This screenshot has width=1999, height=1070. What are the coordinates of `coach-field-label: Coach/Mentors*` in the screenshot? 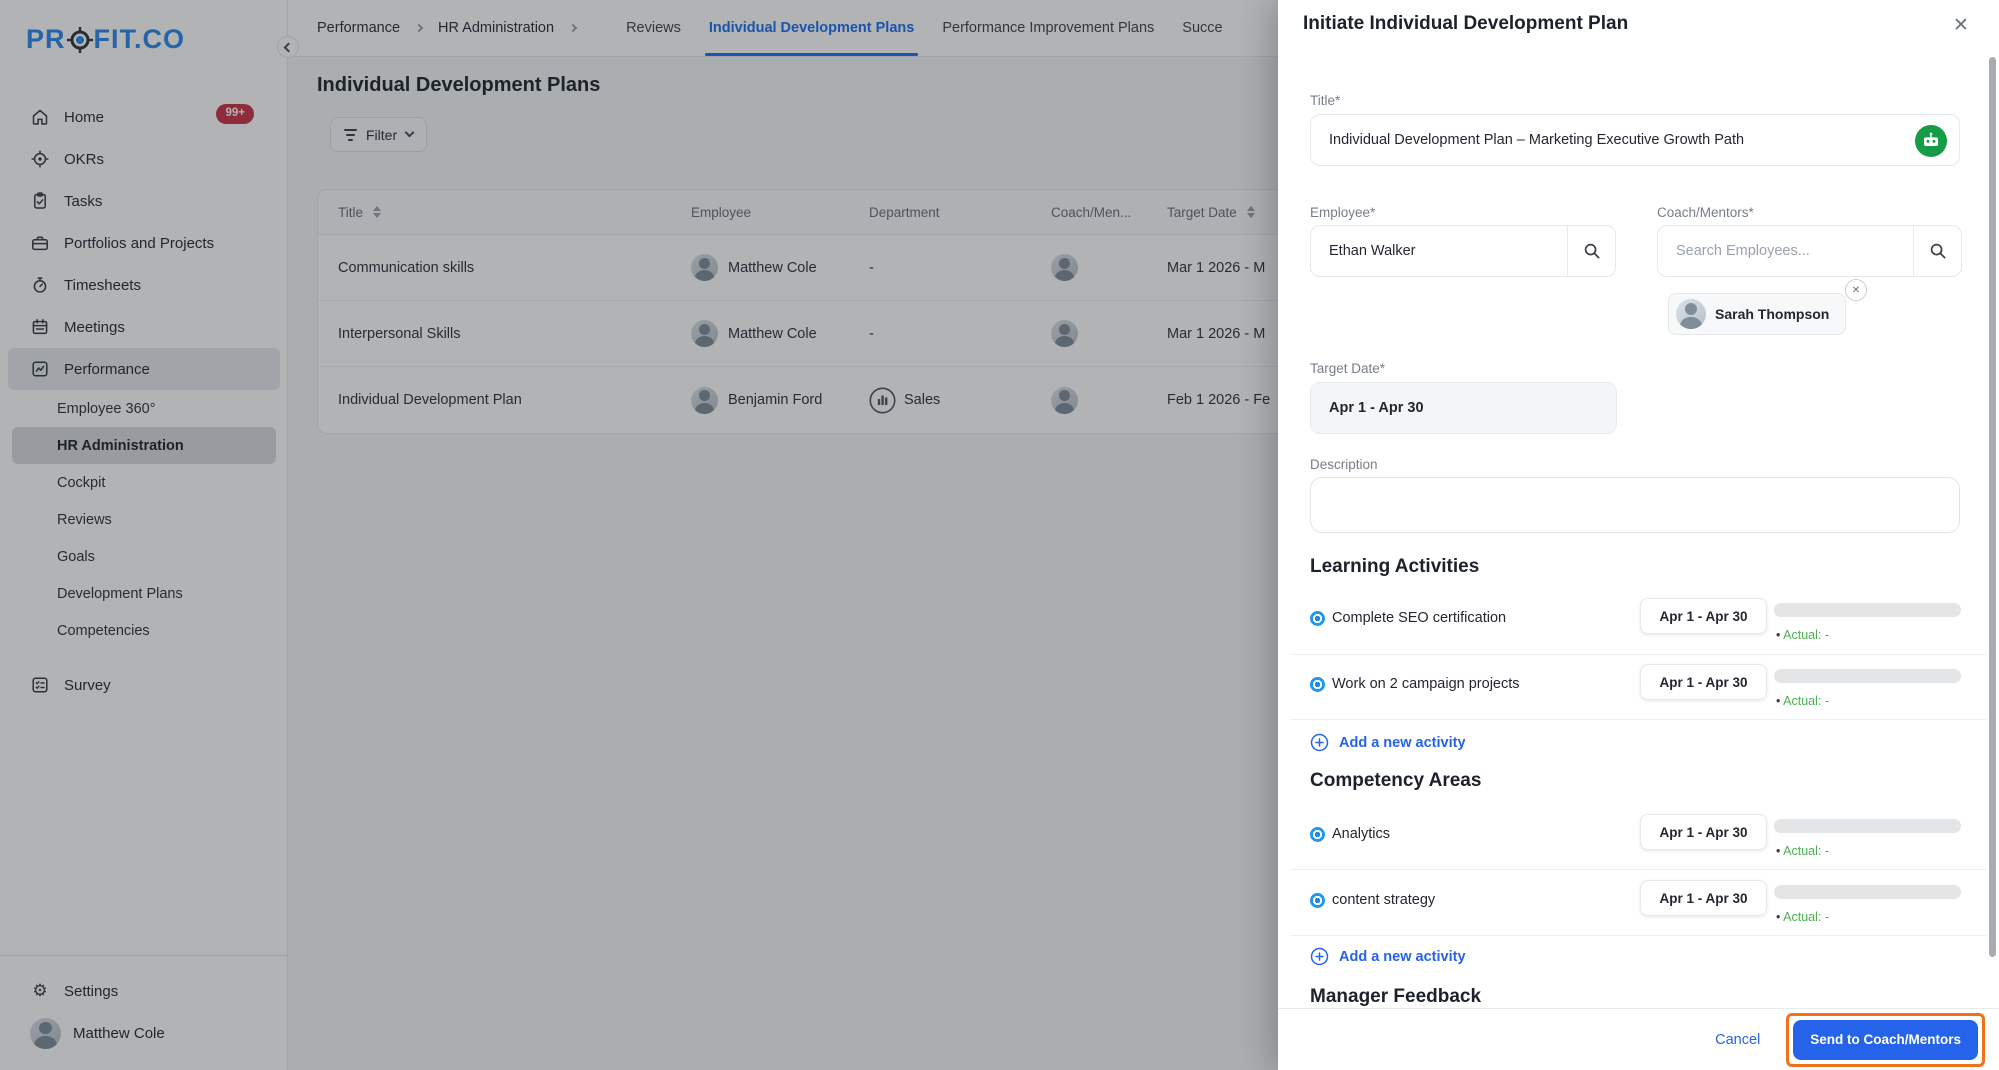 It's located at (1705, 212).